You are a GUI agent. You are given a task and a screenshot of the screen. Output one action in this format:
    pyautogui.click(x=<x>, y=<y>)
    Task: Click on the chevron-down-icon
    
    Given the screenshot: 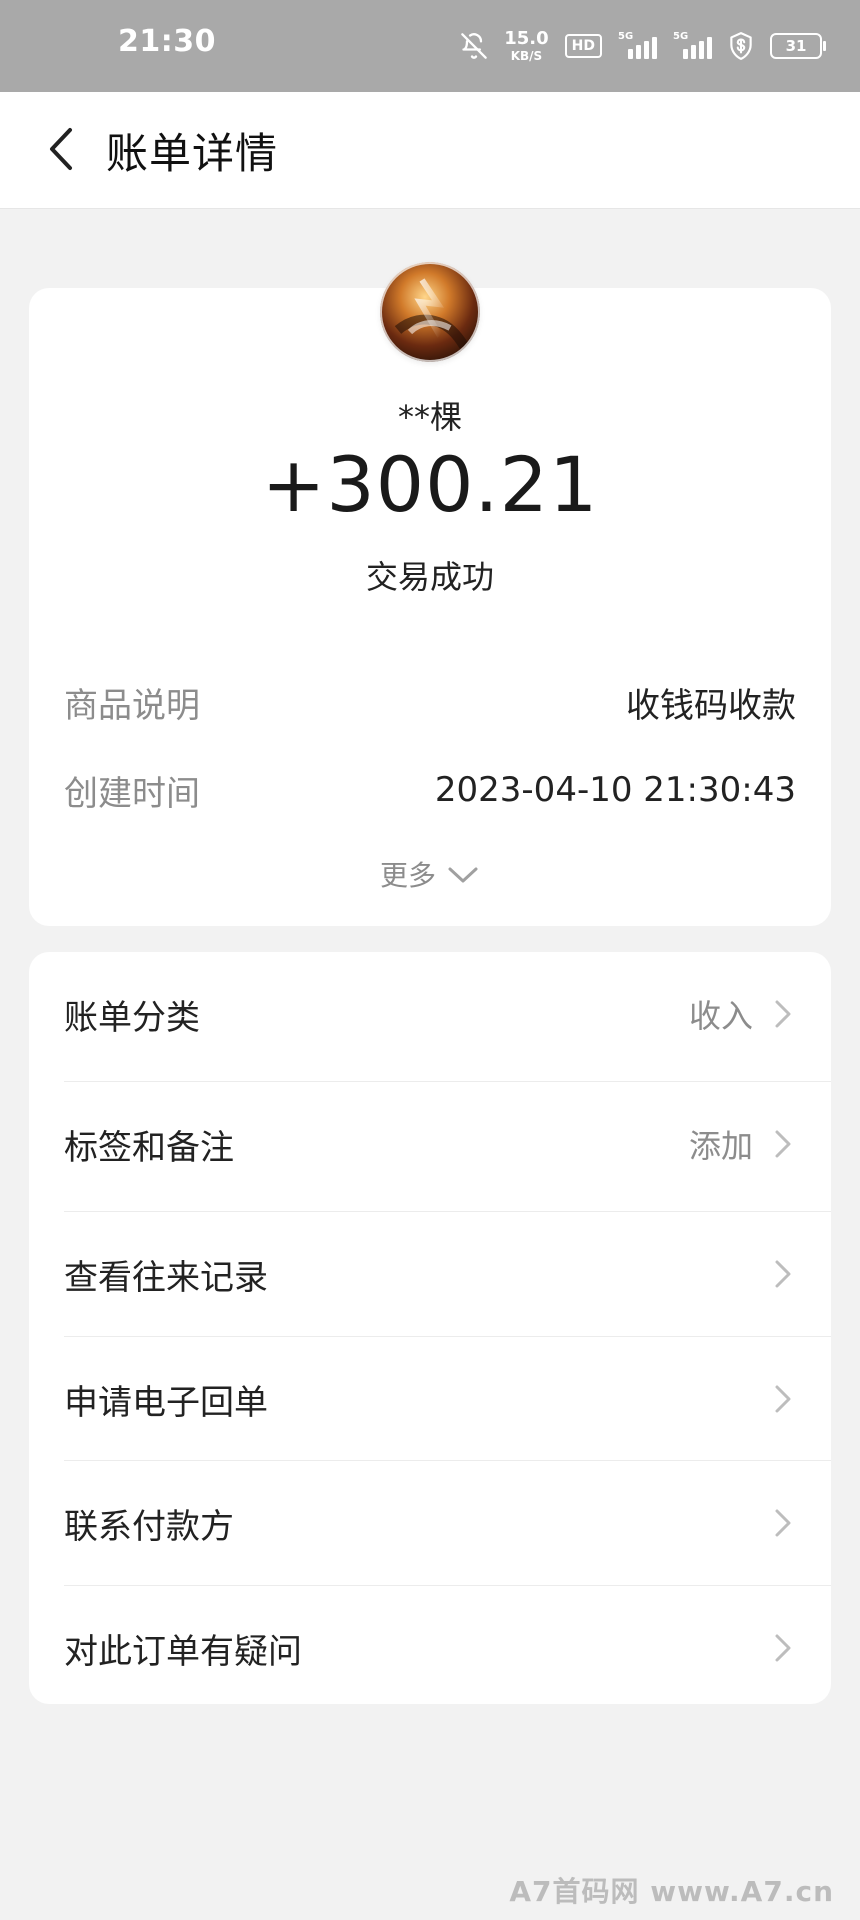 What is the action you would take?
    pyautogui.click(x=463, y=874)
    